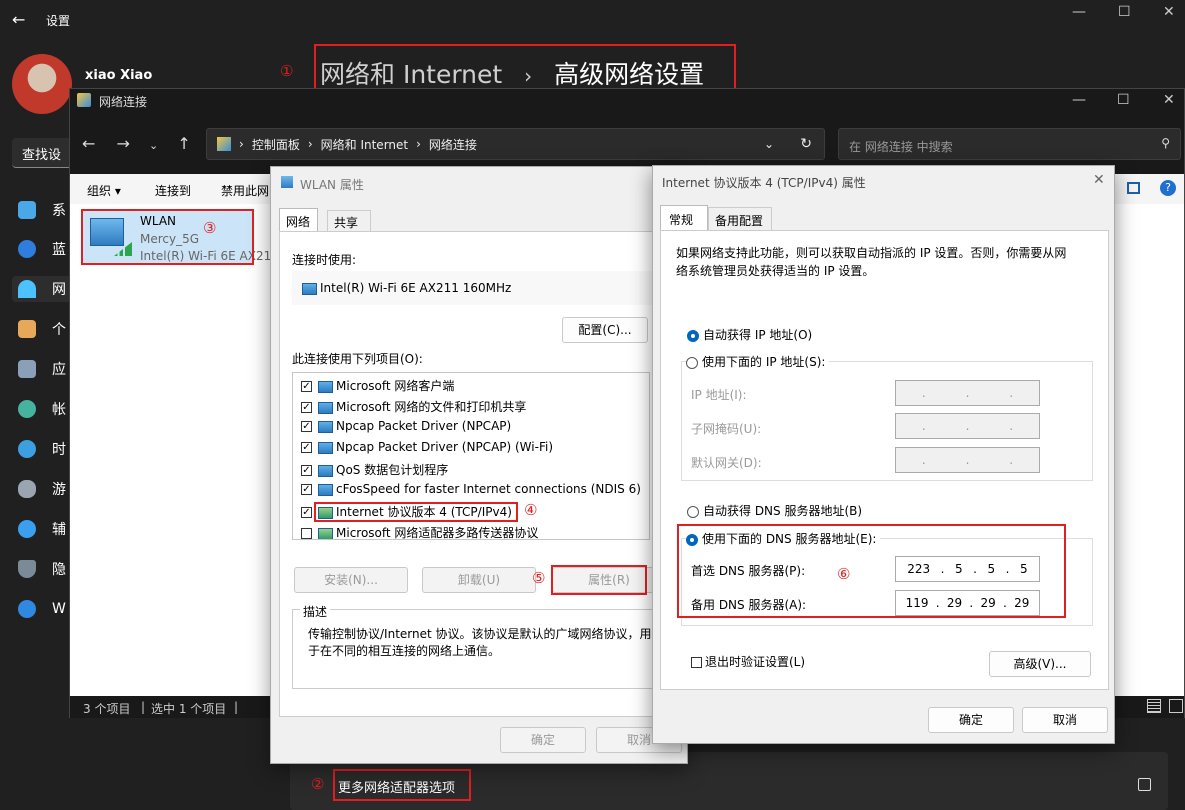 The height and width of the screenshot is (810, 1185). What do you see at coordinates (332, 185) in the screenshot?
I see `wlan-dialog-title: WLAN 属性` at bounding box center [332, 185].